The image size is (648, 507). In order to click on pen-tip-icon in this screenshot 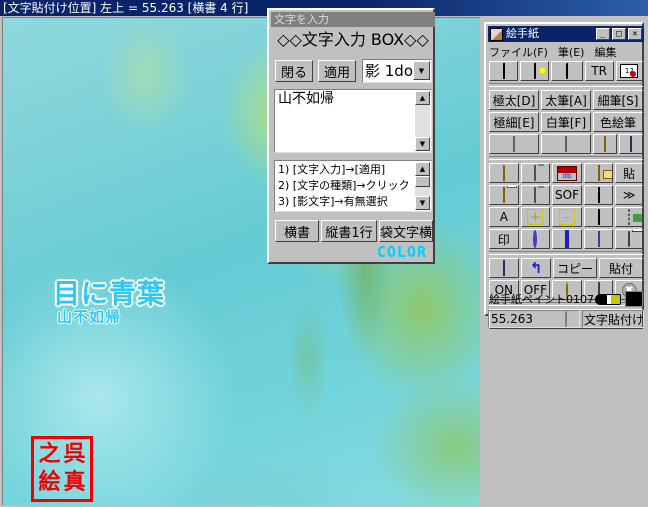, I will do `click(566, 71)`.